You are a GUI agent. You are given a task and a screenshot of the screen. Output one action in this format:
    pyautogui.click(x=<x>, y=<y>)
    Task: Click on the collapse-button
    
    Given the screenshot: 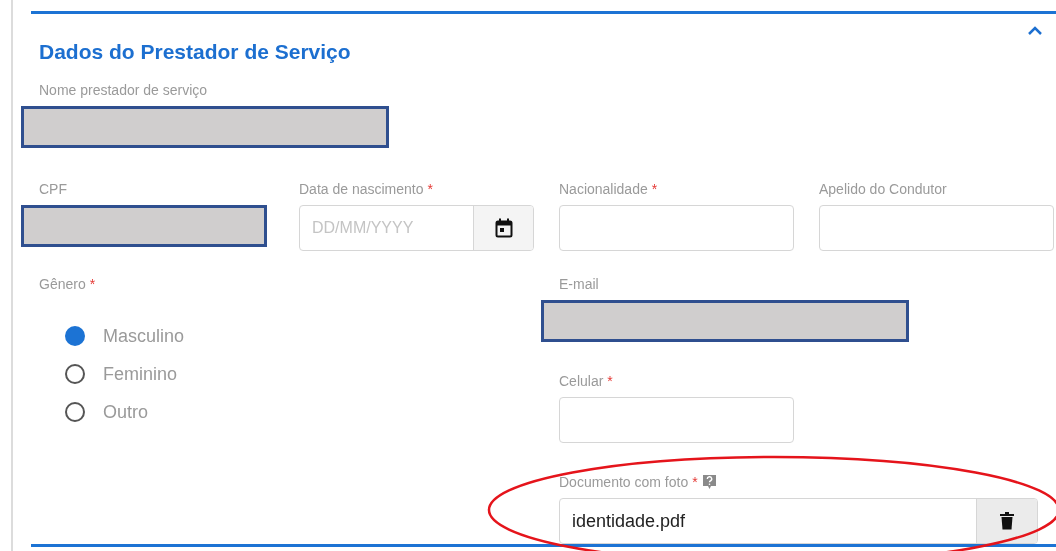 What is the action you would take?
    pyautogui.click(x=1035, y=30)
    